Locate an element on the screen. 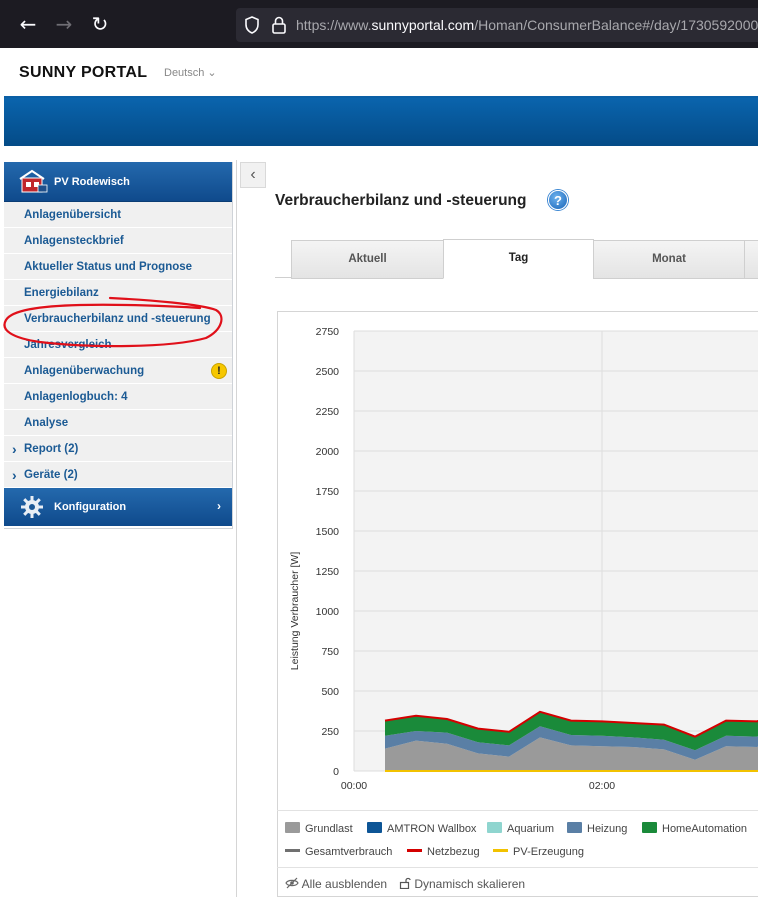 This screenshot has width=758, height=897. period-tabs: Aktuell Tag Monat is located at coordinates (516, 258).